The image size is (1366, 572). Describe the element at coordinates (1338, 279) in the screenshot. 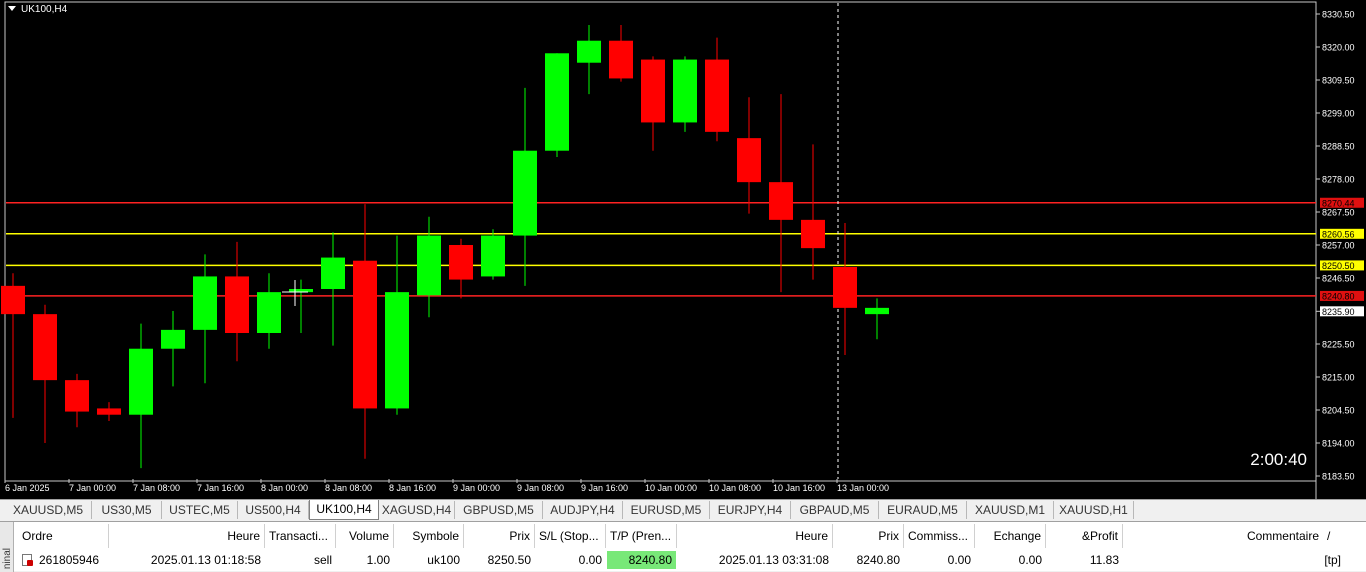

I see `y-tick-label: 8246.50` at that location.